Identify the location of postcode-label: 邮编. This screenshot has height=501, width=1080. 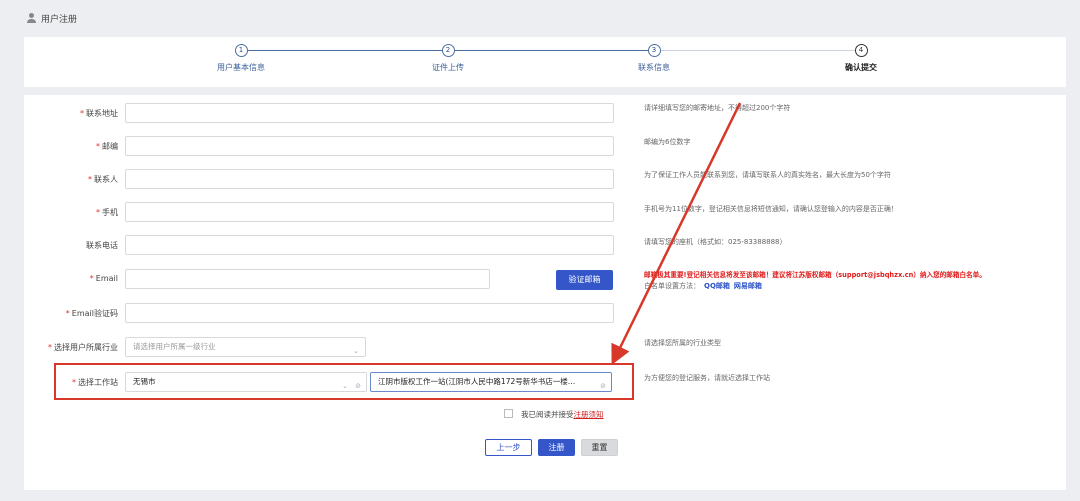
(110, 146).